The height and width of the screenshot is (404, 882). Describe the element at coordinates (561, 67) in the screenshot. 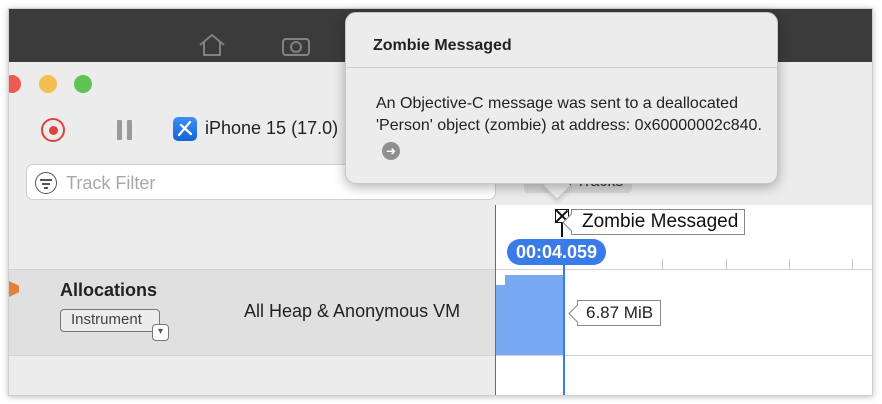

I see `popover-divider` at that location.